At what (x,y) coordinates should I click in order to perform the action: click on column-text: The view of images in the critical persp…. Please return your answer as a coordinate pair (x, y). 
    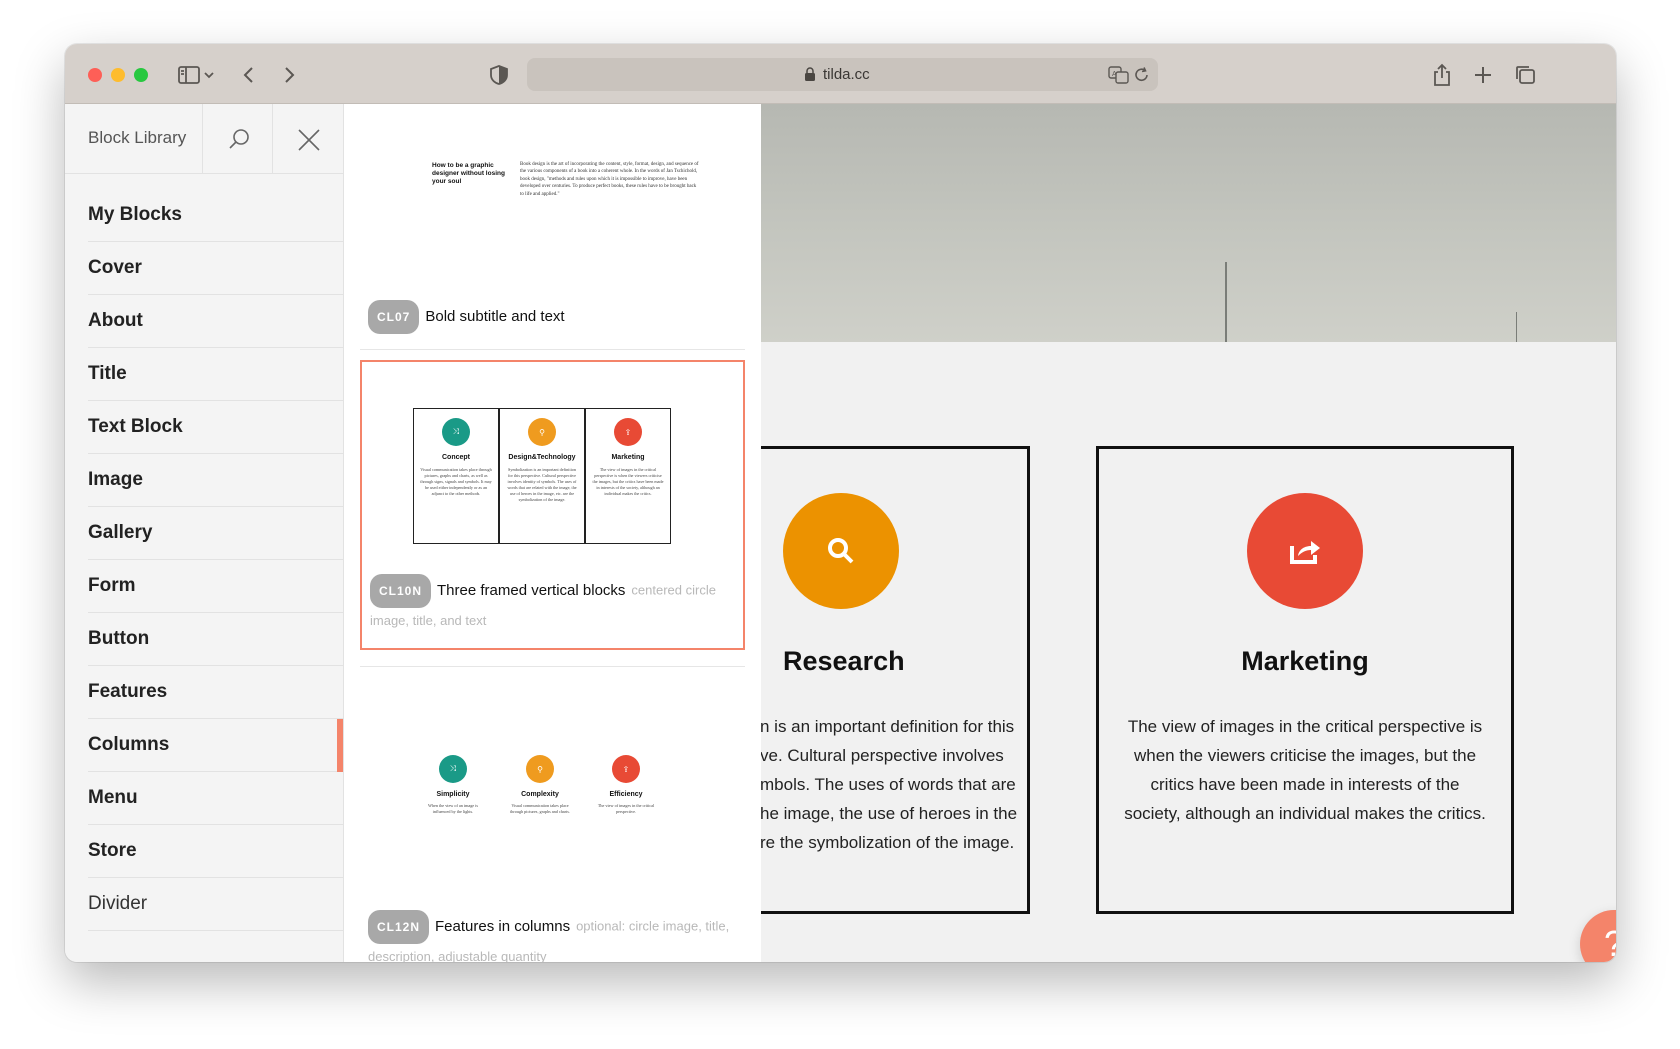
    Looking at the image, I should click on (1305, 770).